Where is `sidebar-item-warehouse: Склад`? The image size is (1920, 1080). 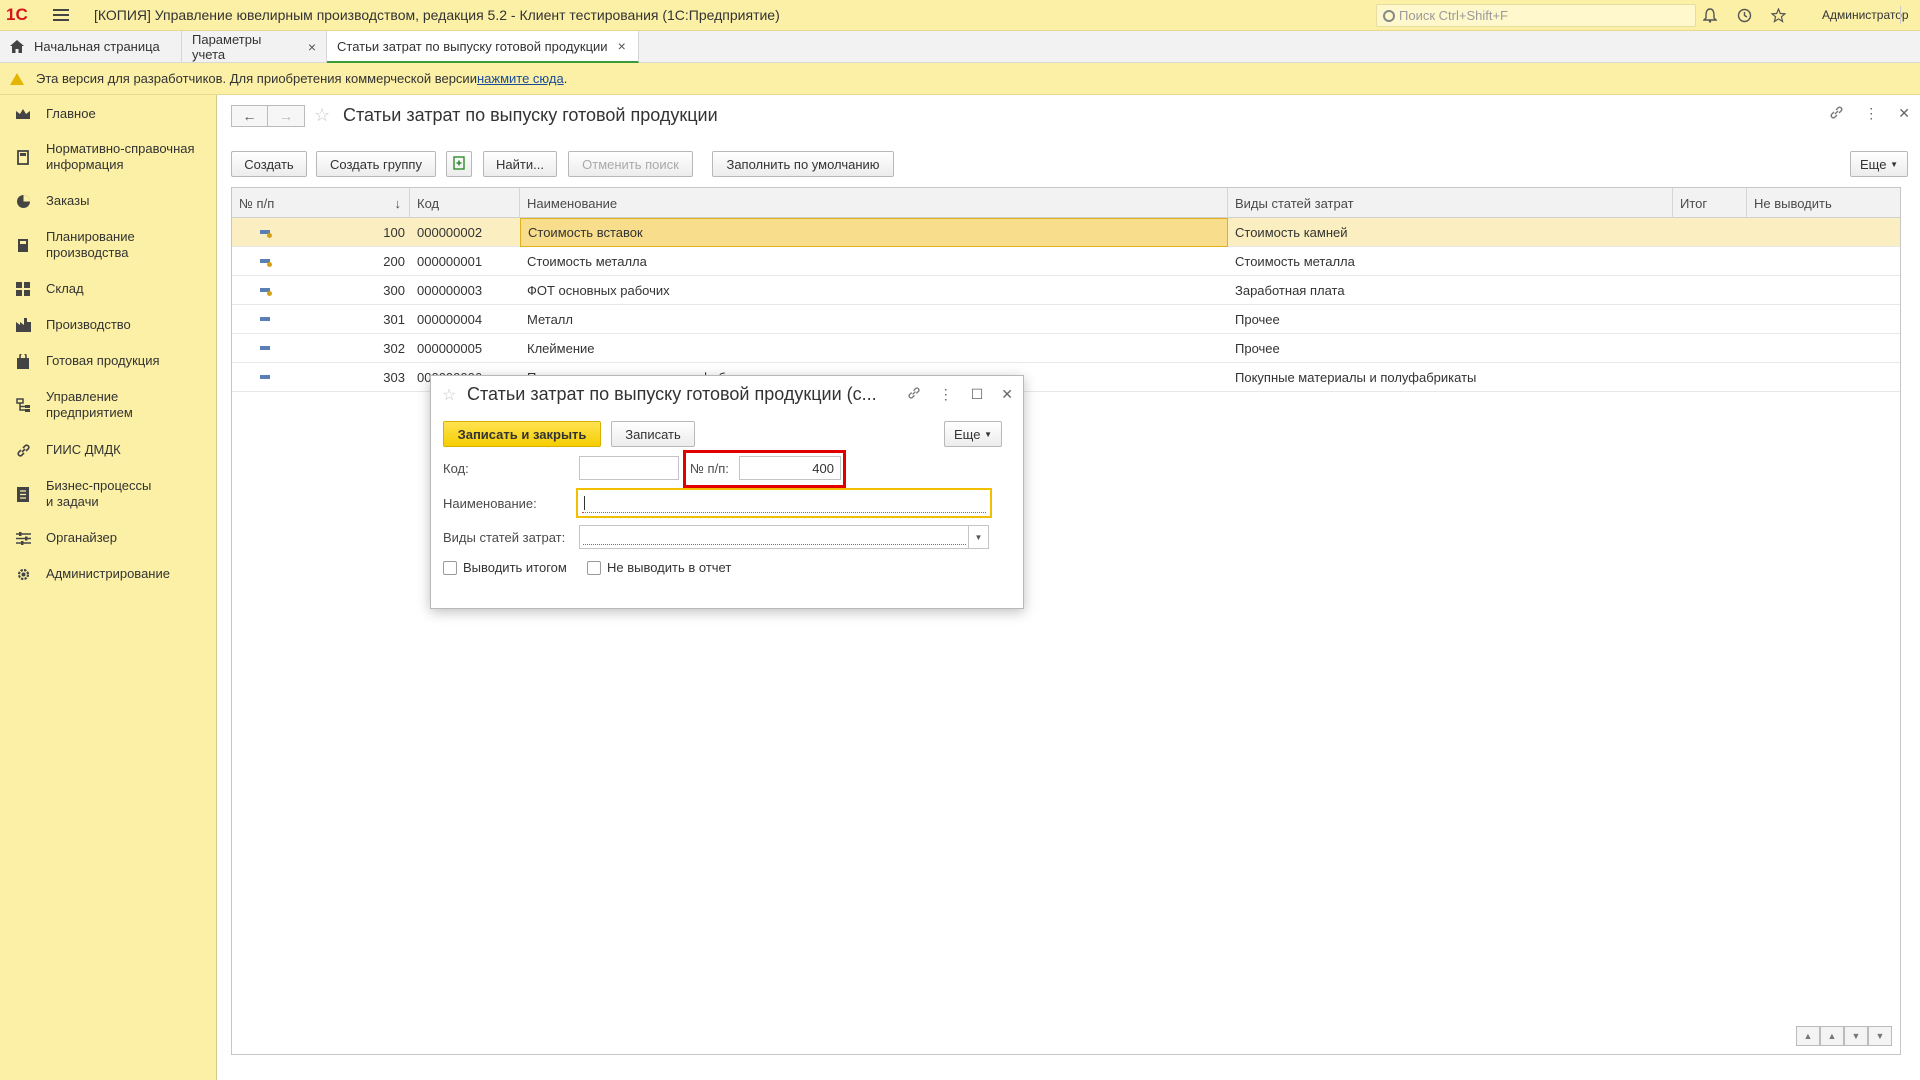 sidebar-item-warehouse: Склад is located at coordinates (108, 289).